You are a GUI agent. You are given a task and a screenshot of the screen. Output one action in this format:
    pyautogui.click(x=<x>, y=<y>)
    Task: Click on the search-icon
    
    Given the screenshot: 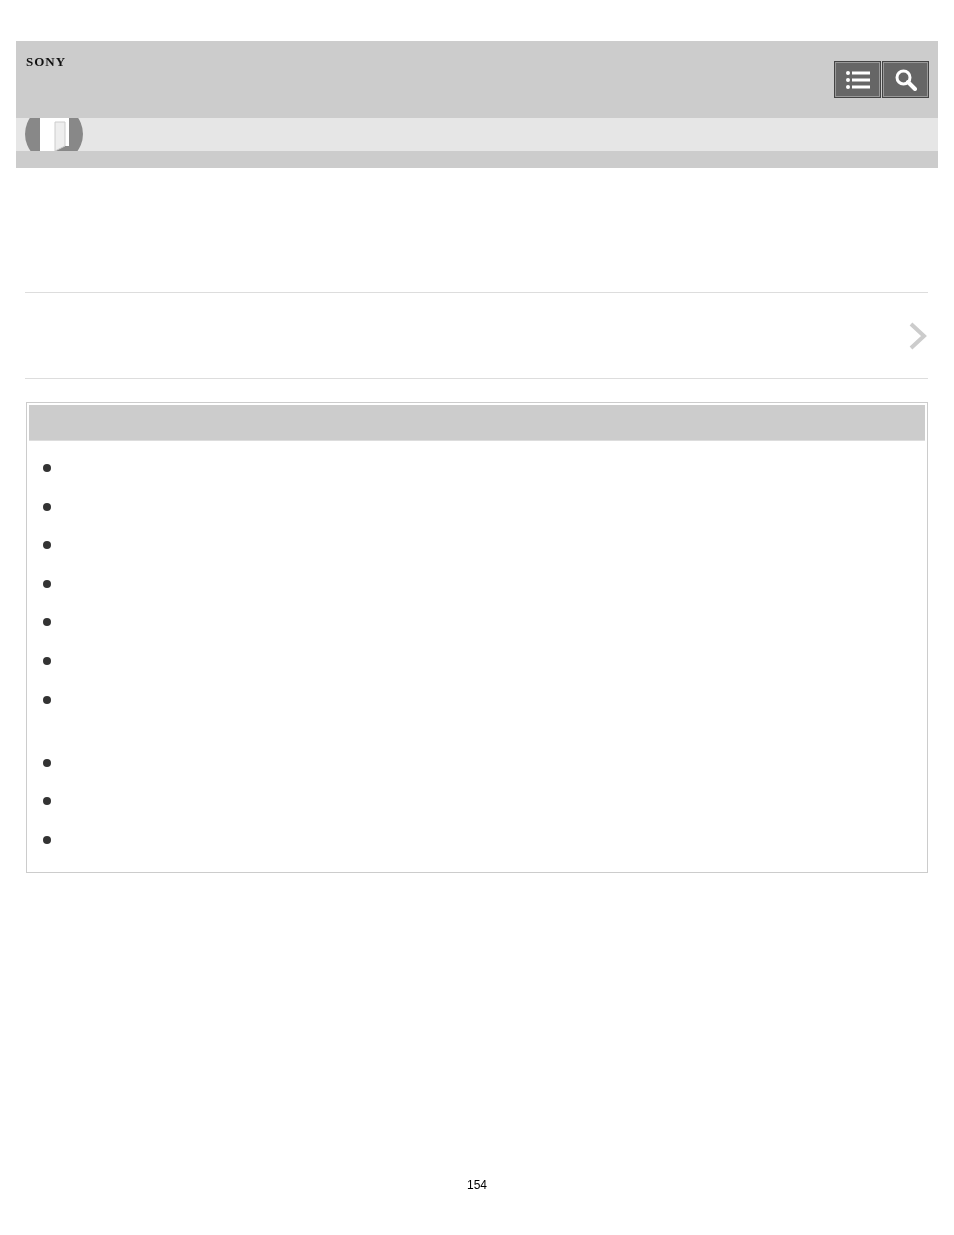 What is the action you would take?
    pyautogui.click(x=905, y=79)
    